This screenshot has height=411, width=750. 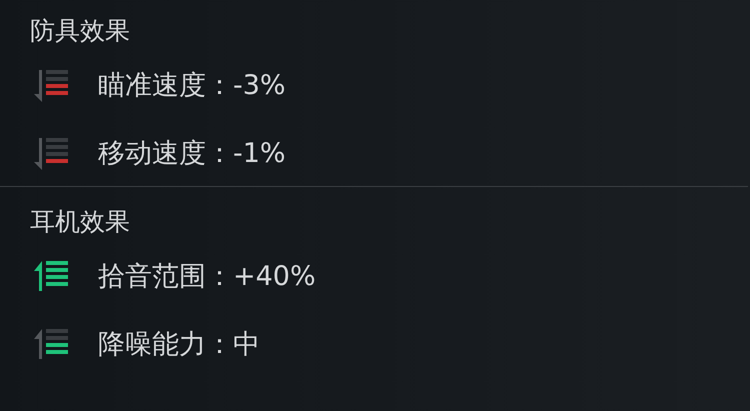 What do you see at coordinates (192, 153) in the screenshot?
I see `effect-label: 移动速度：-1%` at bounding box center [192, 153].